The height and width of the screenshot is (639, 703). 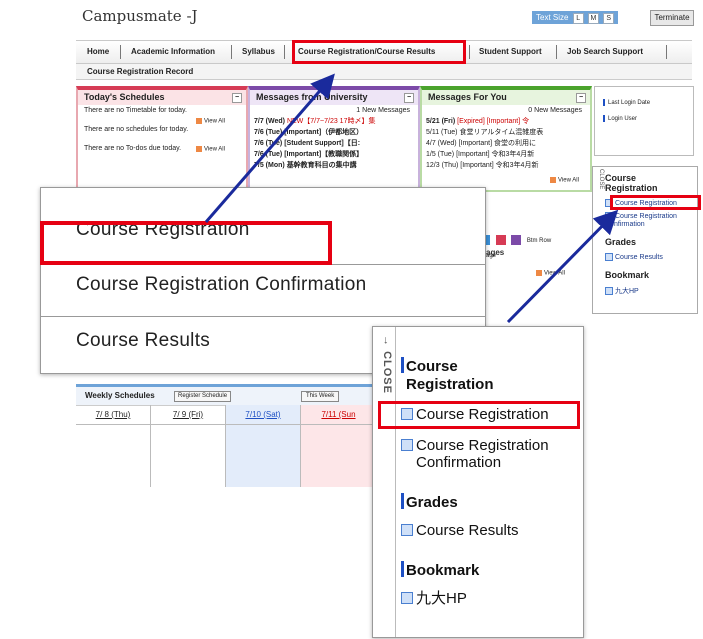 I want to click on new-message-count: 1 New Messages, so click(x=383, y=110).